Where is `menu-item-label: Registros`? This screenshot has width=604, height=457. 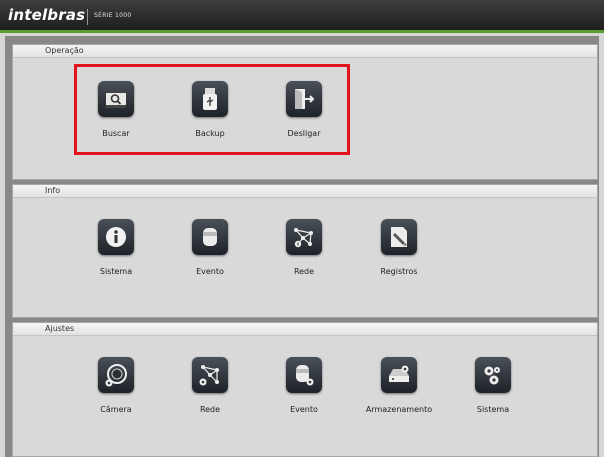 menu-item-label: Registros is located at coordinates (399, 271).